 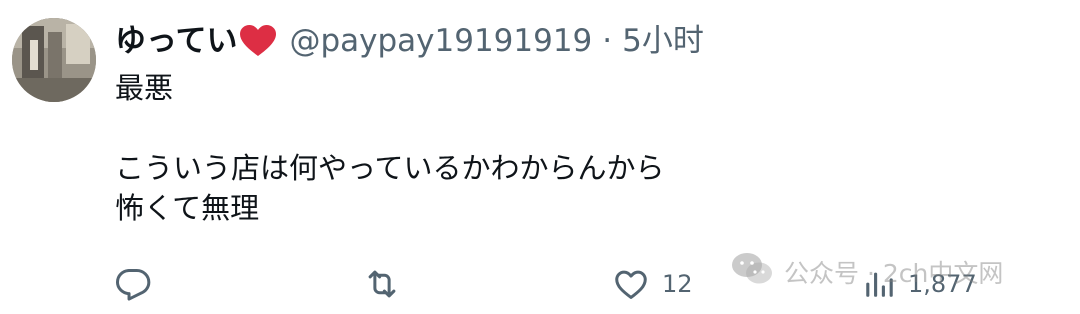 I want to click on retweet-icon, so click(x=382, y=284).